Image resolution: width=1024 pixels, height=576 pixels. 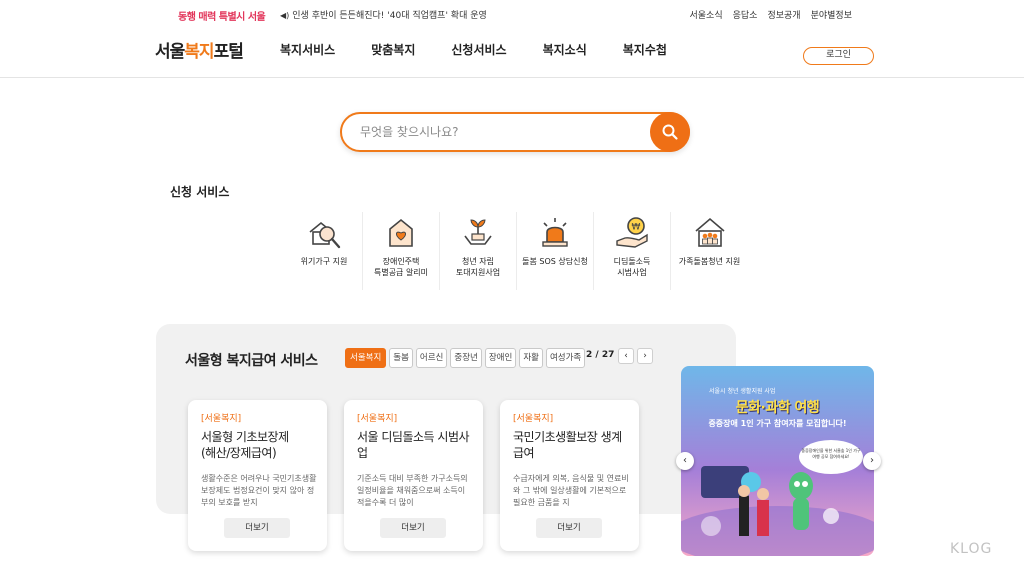 I want to click on brand-accent: 복지, so click(x=199, y=52).